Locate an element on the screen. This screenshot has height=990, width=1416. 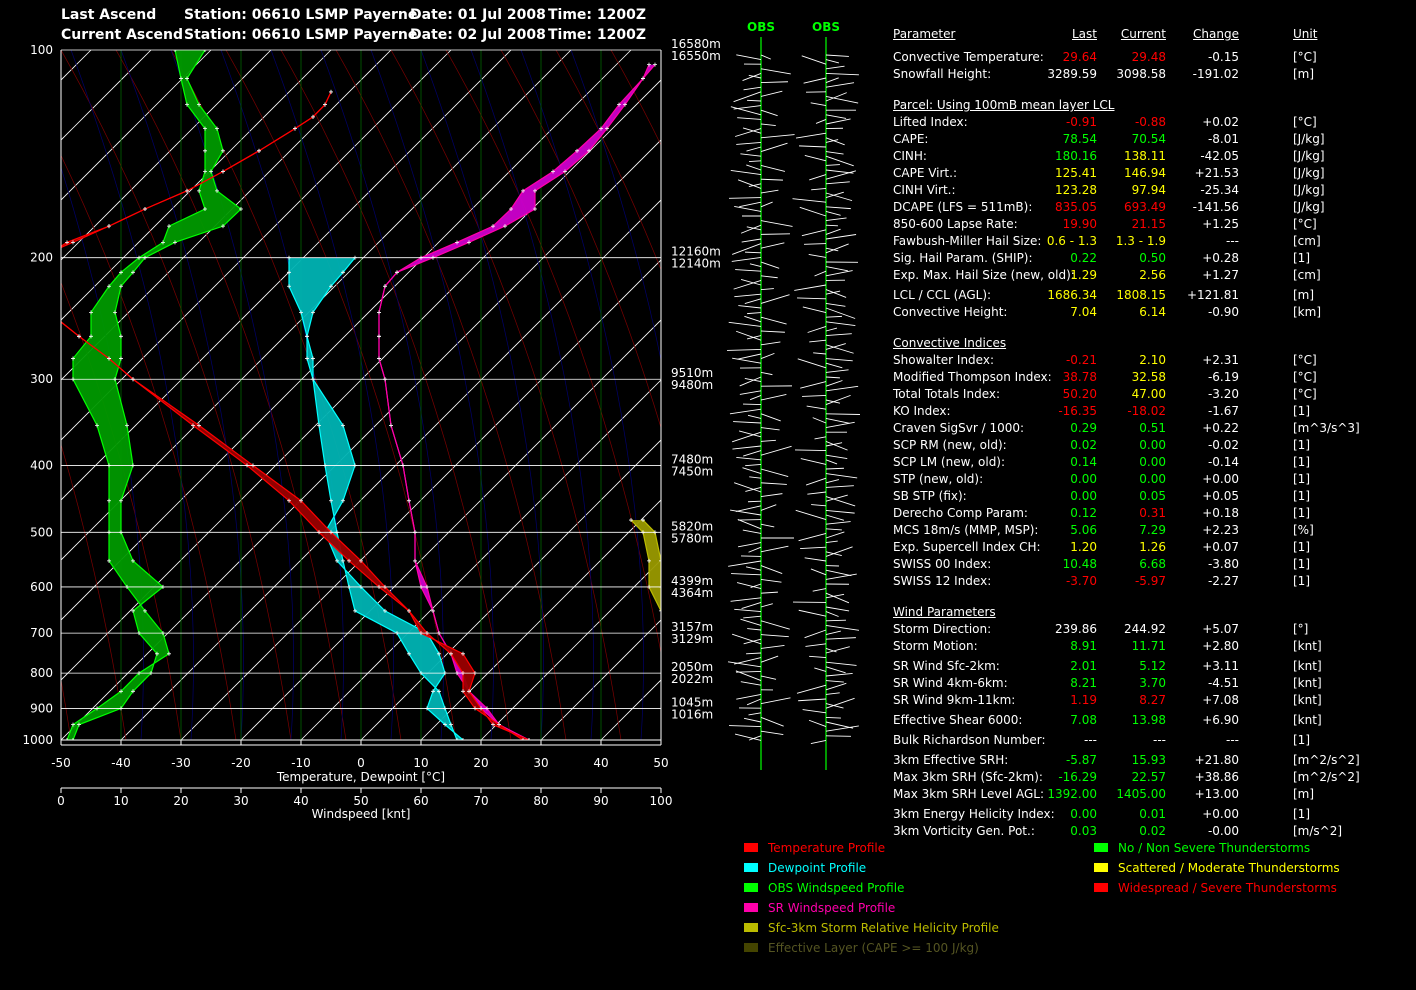
change-value: -42.05 is located at coordinates (1219, 156).